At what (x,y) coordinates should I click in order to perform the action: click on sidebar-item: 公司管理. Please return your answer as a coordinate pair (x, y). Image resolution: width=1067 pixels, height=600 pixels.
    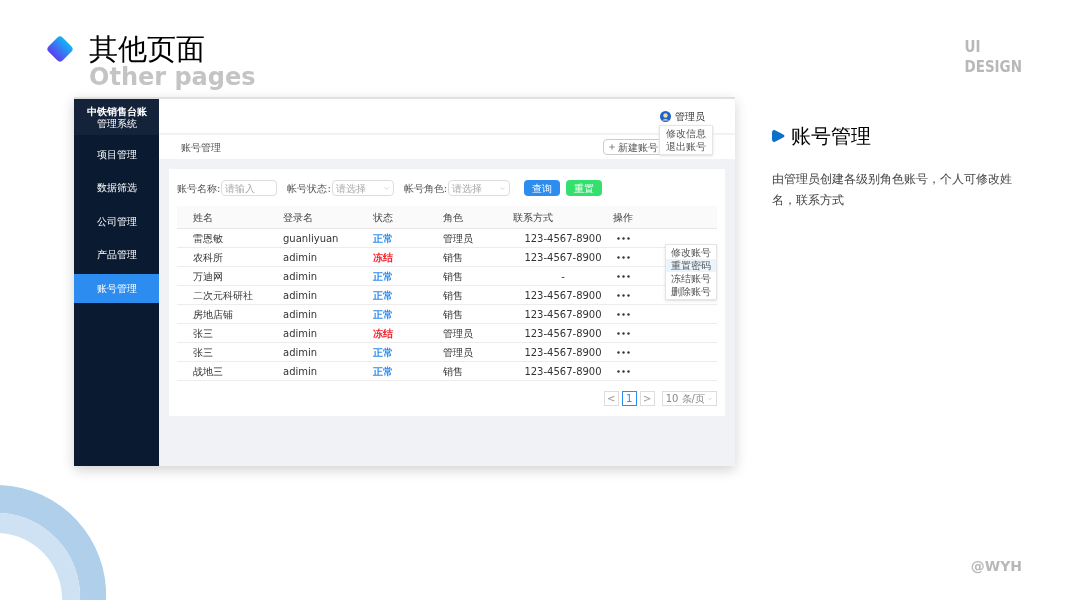
    Looking at the image, I should click on (116, 221).